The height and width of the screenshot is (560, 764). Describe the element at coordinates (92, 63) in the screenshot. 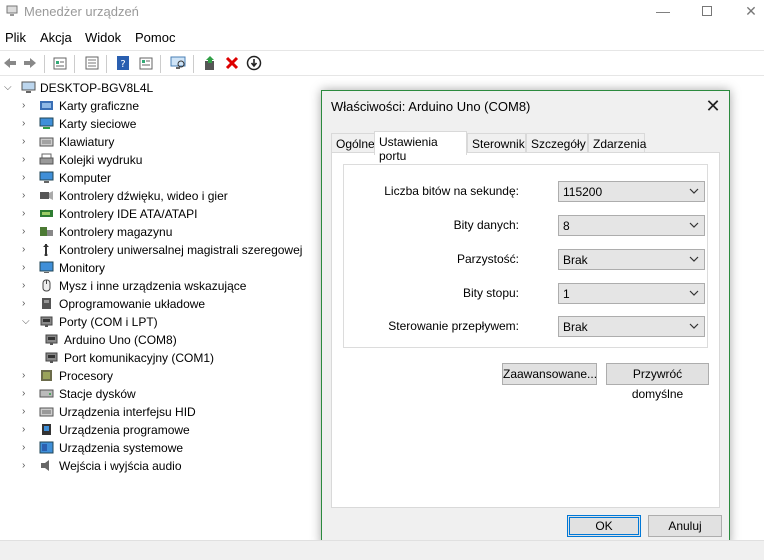

I see `details-icon` at that location.